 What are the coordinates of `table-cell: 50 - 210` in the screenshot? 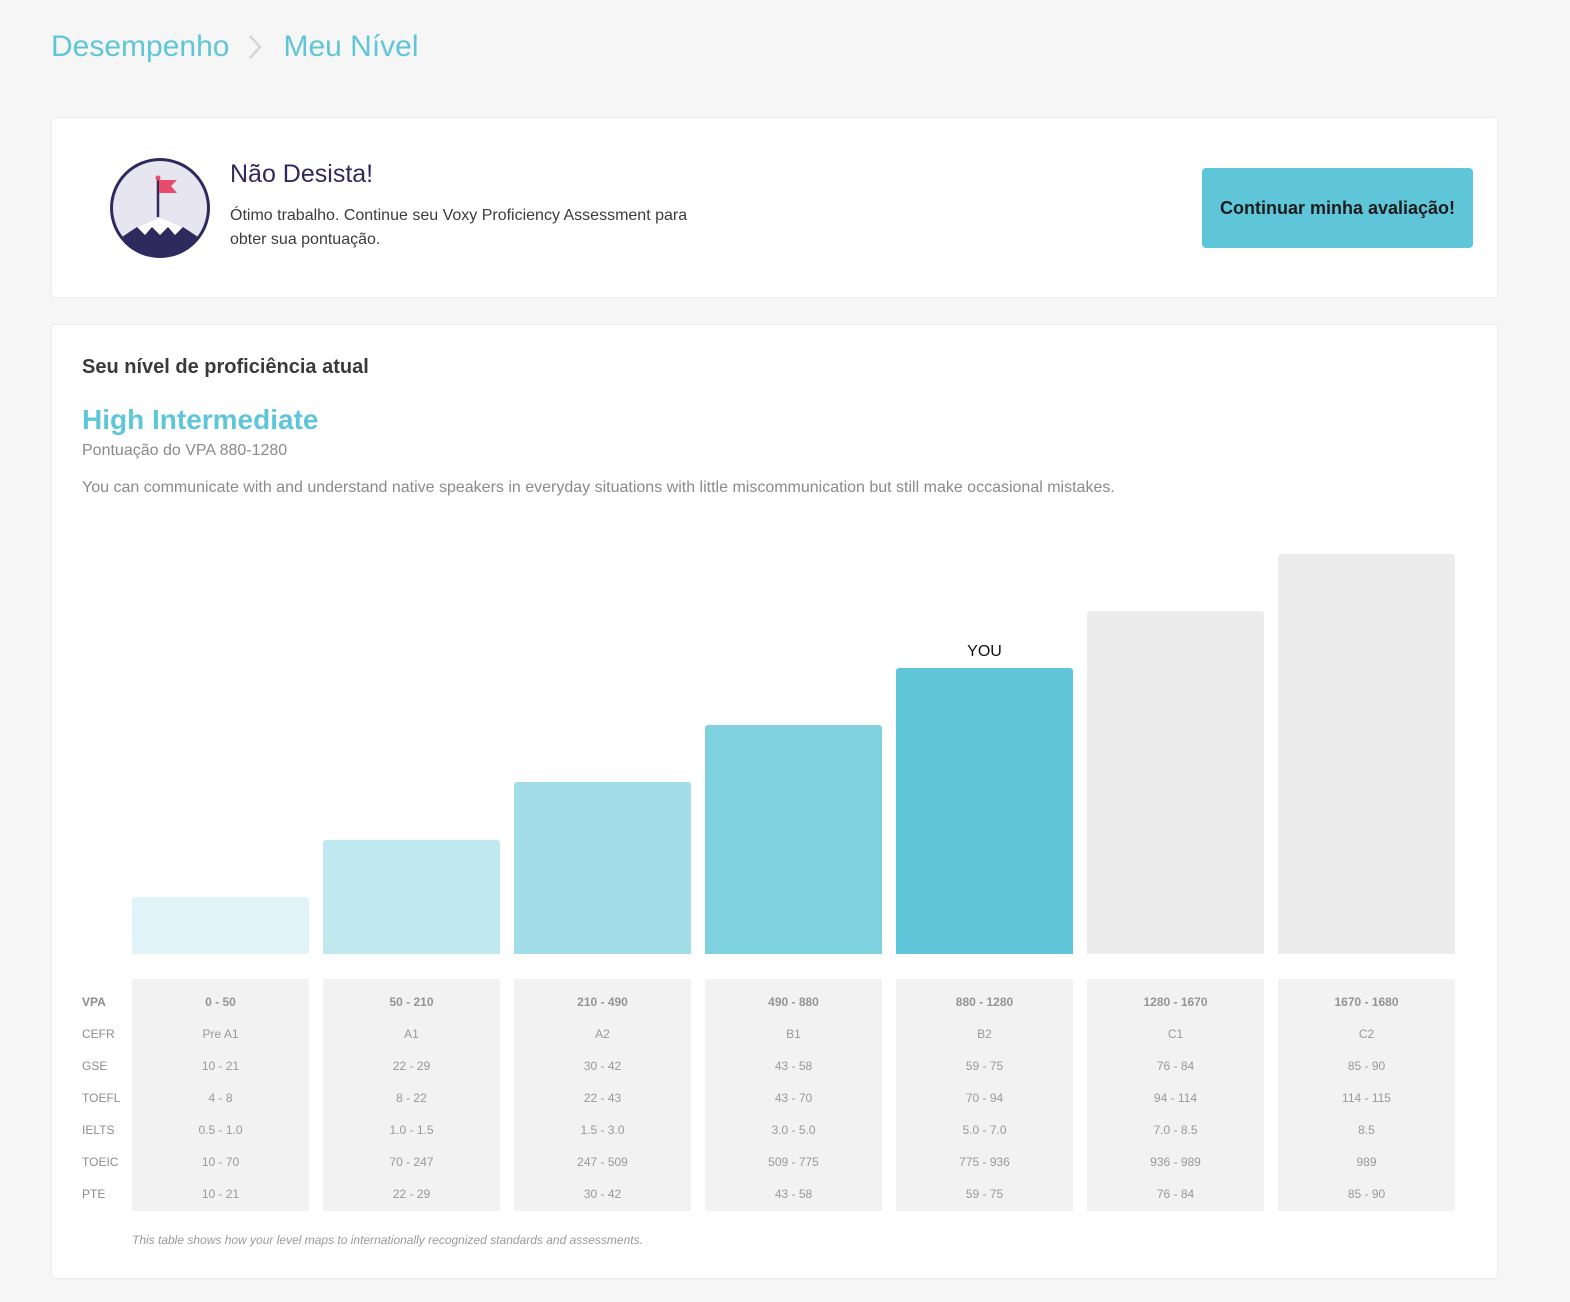 It's located at (411, 1002).